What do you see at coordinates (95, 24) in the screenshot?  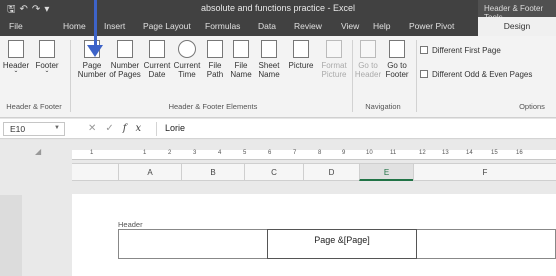 I see `annotation-arrow` at bounding box center [95, 24].